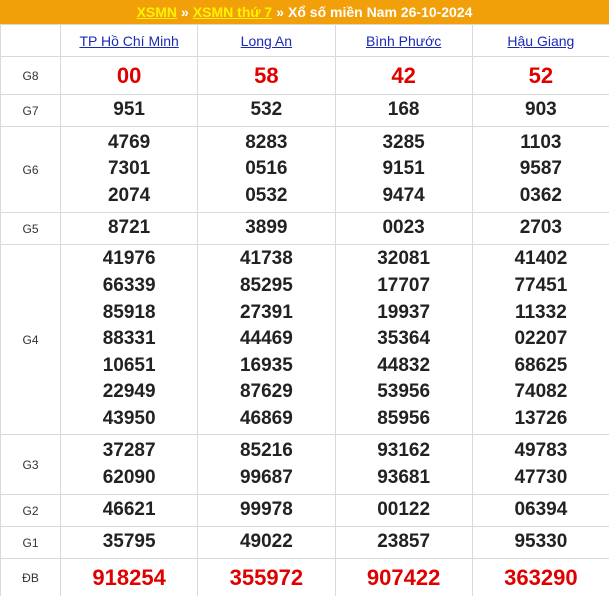 The image size is (609, 596). I want to click on prize-number: 1103, so click(541, 142).